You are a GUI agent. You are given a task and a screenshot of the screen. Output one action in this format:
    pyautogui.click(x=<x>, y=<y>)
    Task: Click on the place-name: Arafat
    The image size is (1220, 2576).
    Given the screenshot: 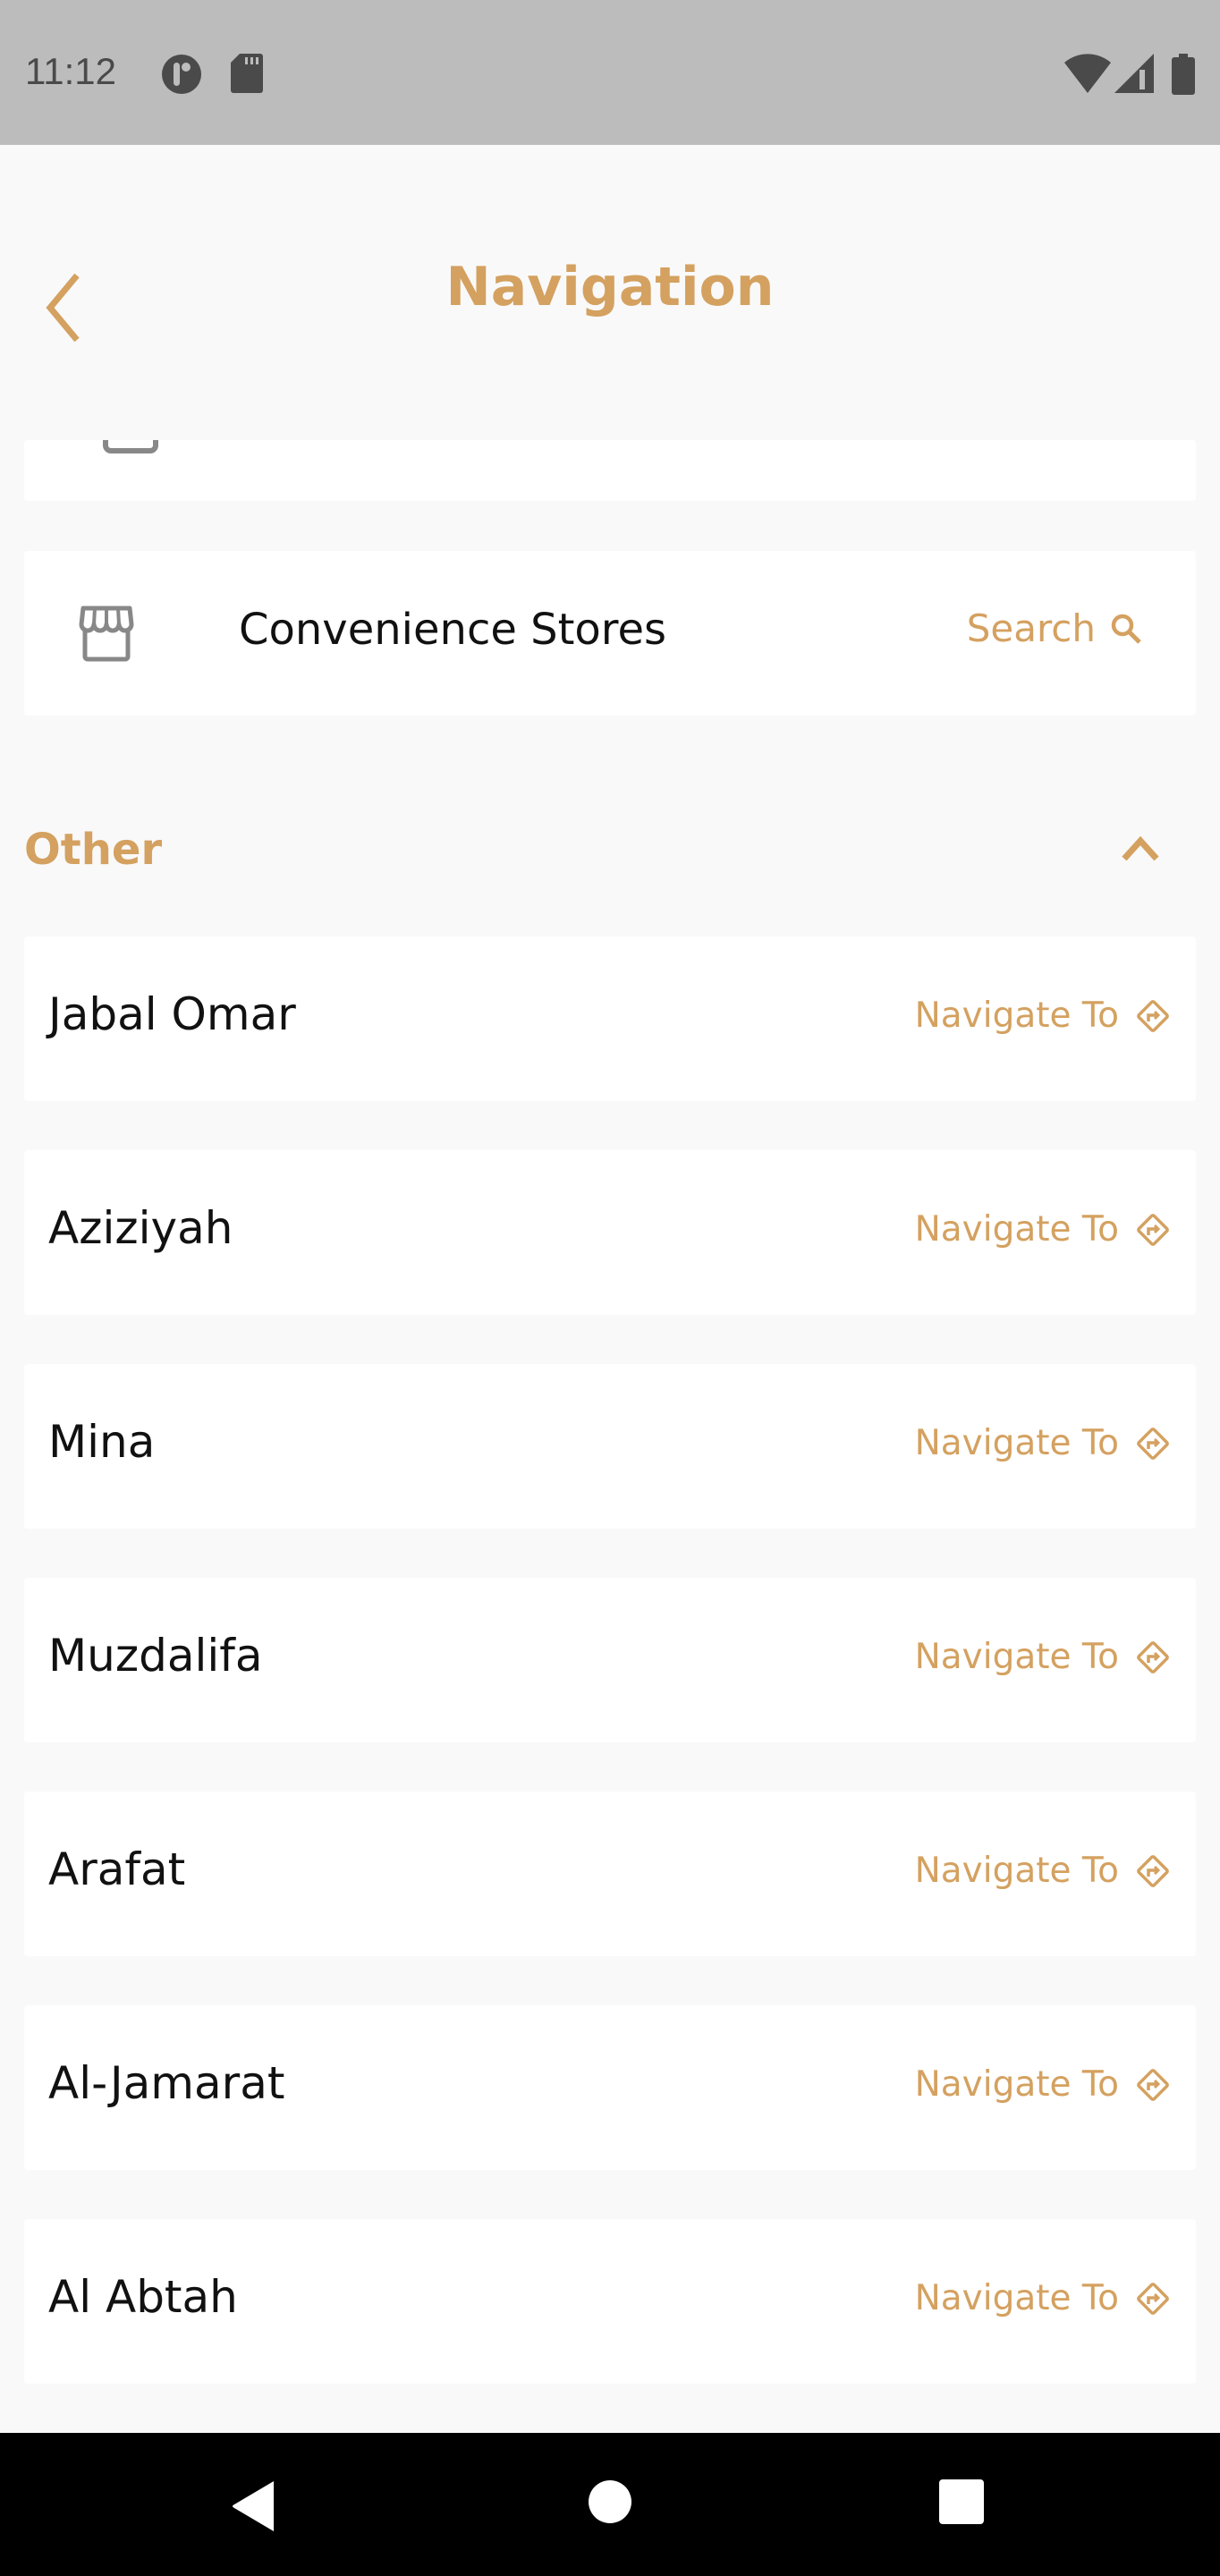 What is the action you would take?
    pyautogui.click(x=117, y=1869)
    